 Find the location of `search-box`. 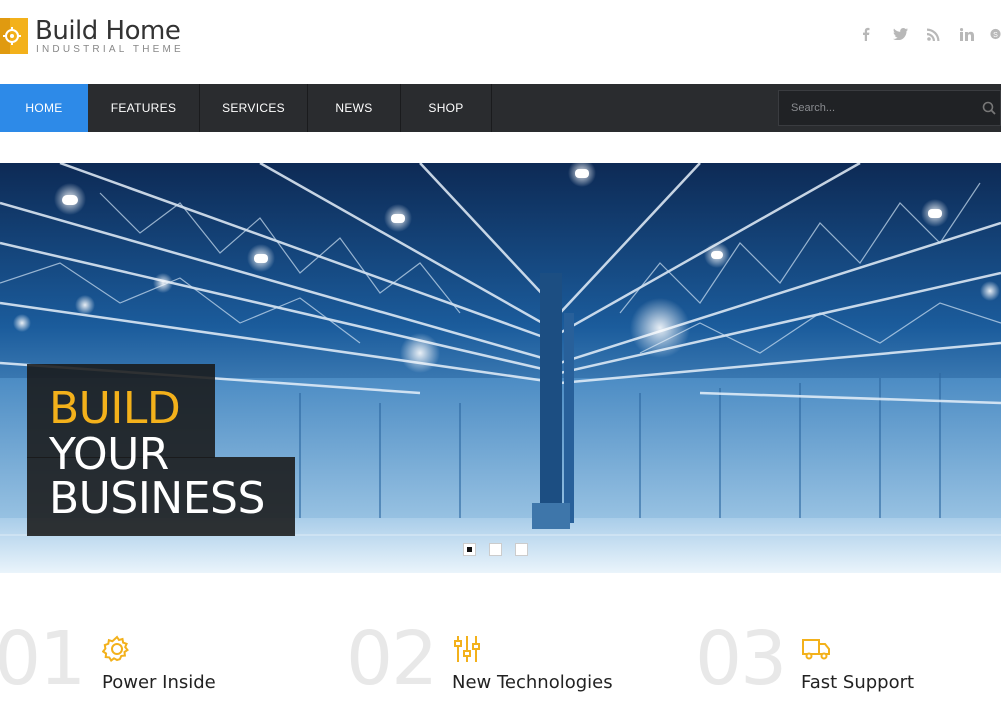

search-box is located at coordinates (889, 108).